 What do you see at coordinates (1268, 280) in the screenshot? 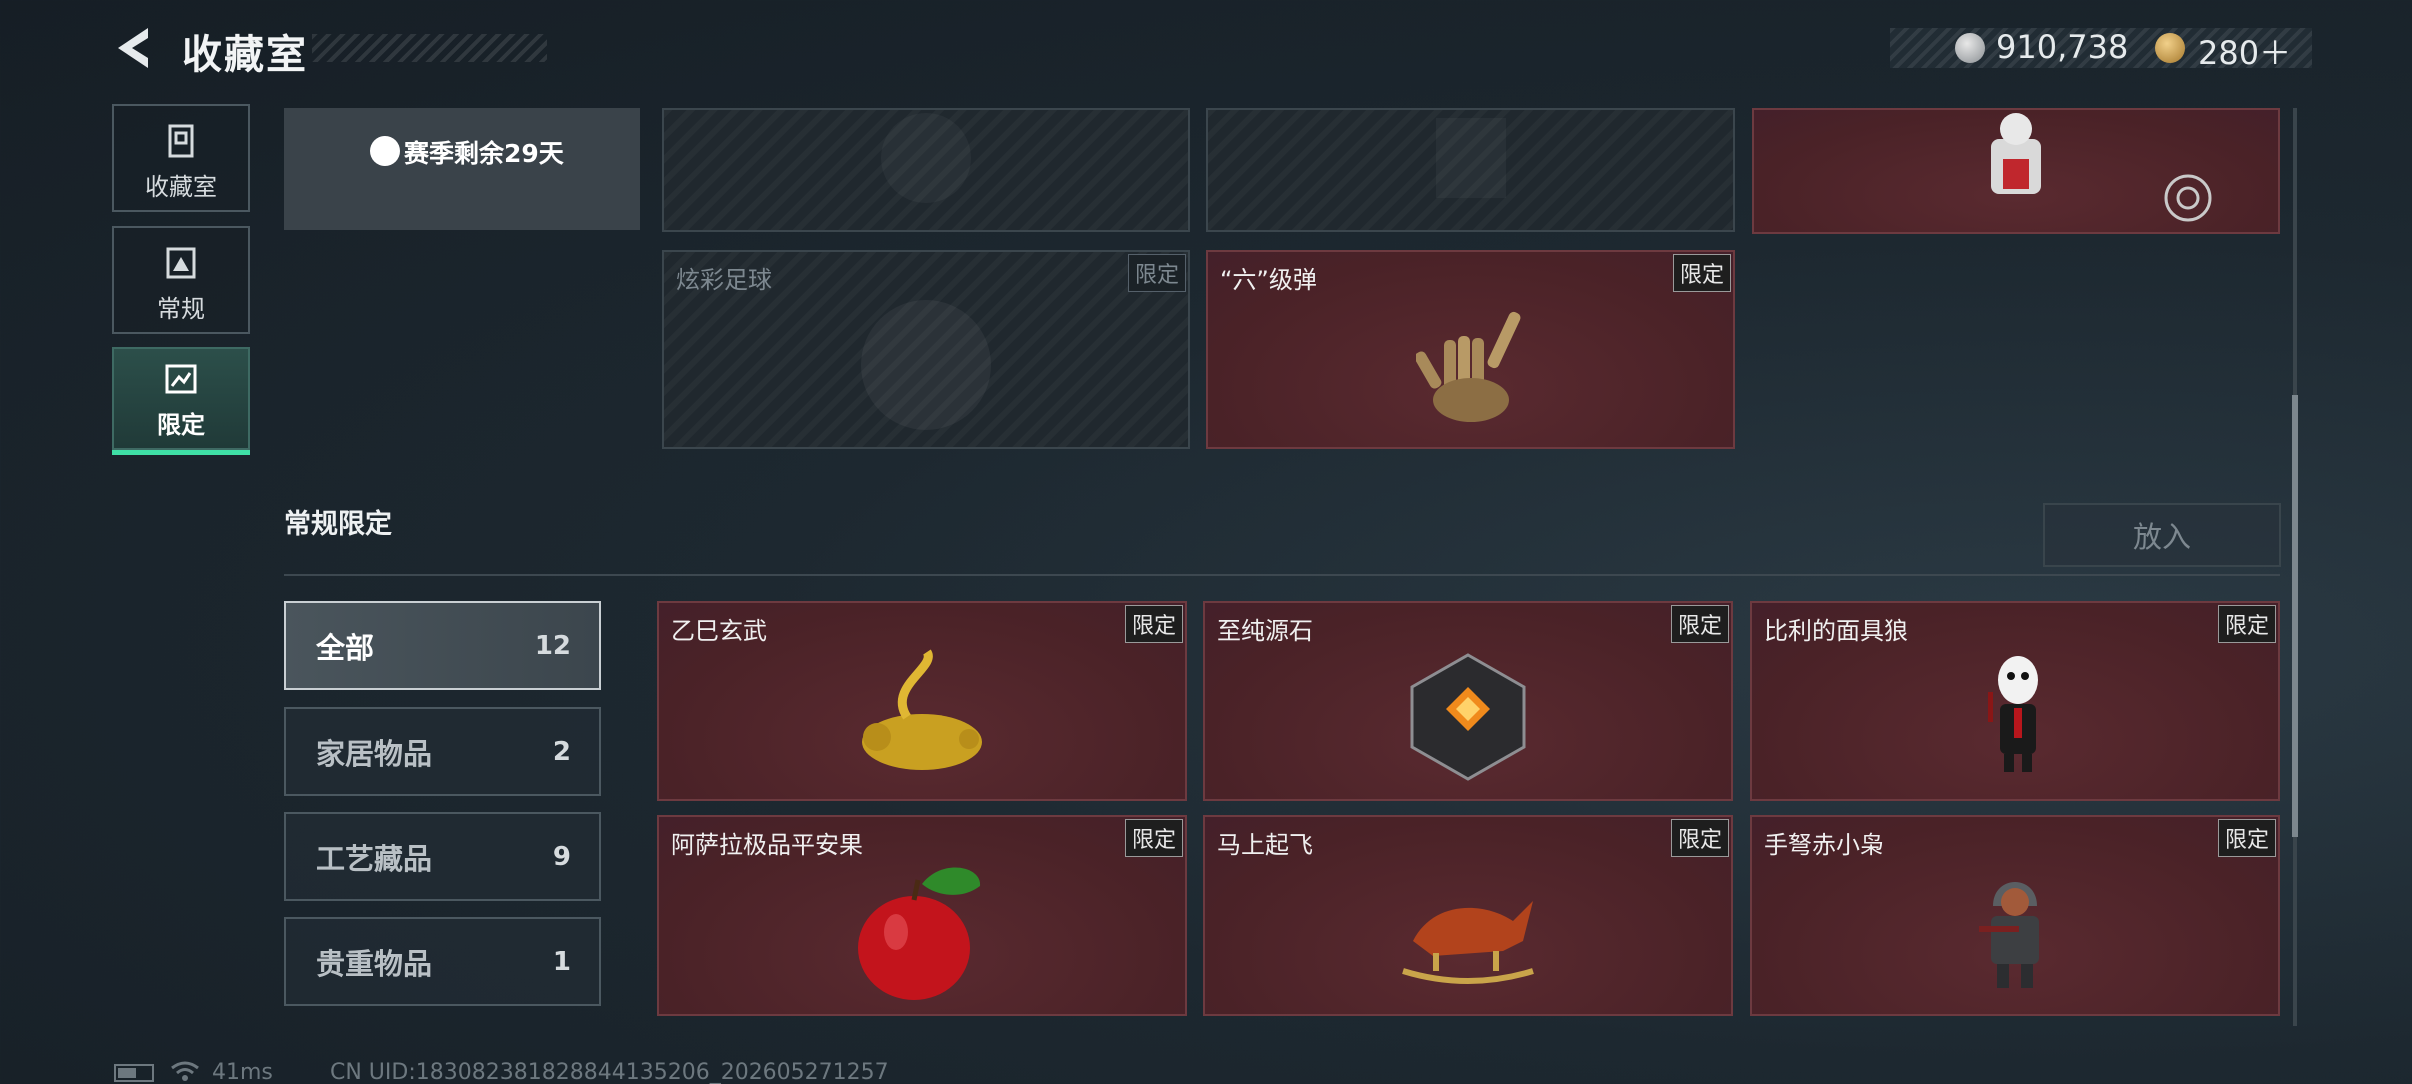
I see `item-name: “六”级弹` at bounding box center [1268, 280].